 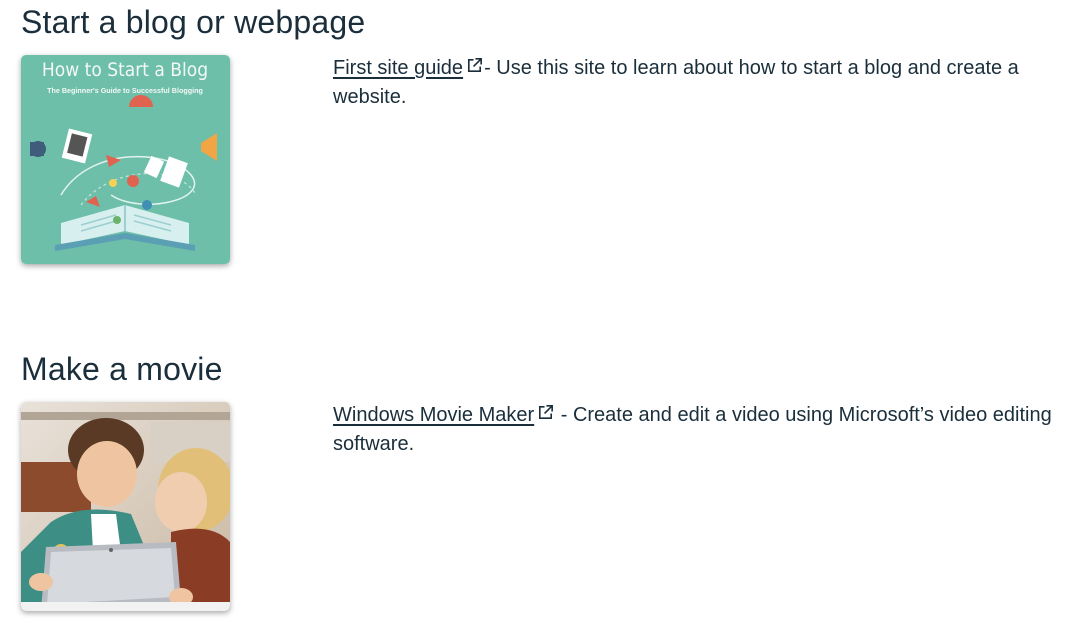 I want to click on windows-movie-maker-link: Windows Movie Maker, so click(x=444, y=415).